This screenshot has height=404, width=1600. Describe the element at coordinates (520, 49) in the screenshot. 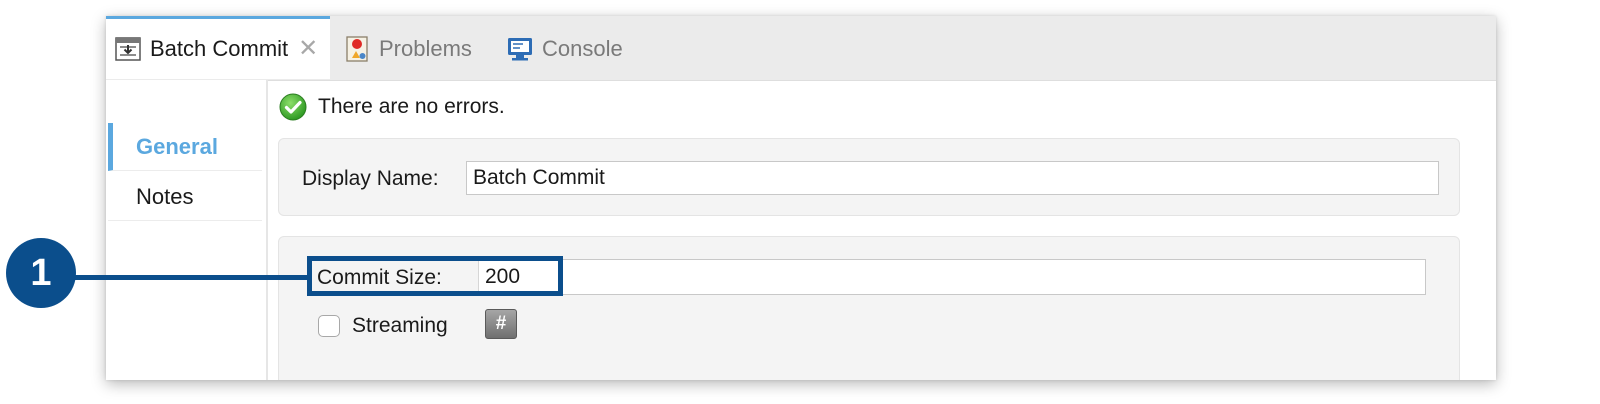

I see `console-icon` at that location.